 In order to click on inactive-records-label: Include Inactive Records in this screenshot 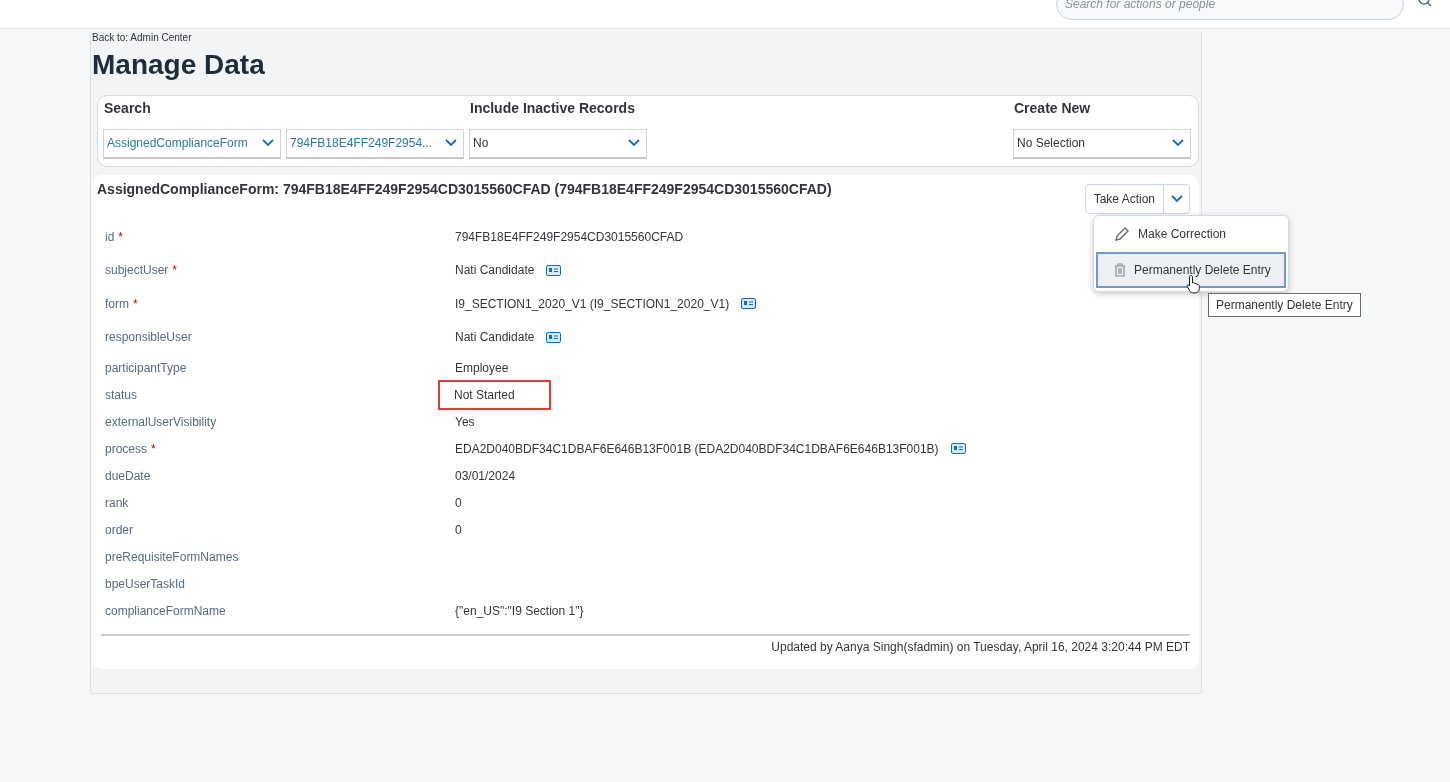, I will do `click(552, 109)`.